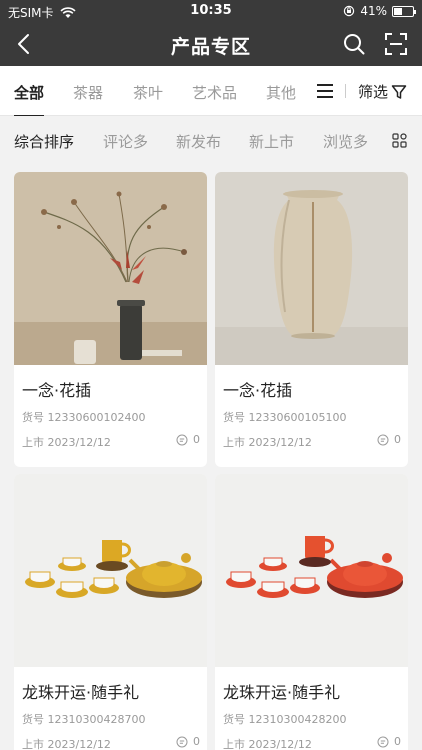  What do you see at coordinates (211, 44) in the screenshot?
I see `nav-bar: 产品专区` at bounding box center [211, 44].